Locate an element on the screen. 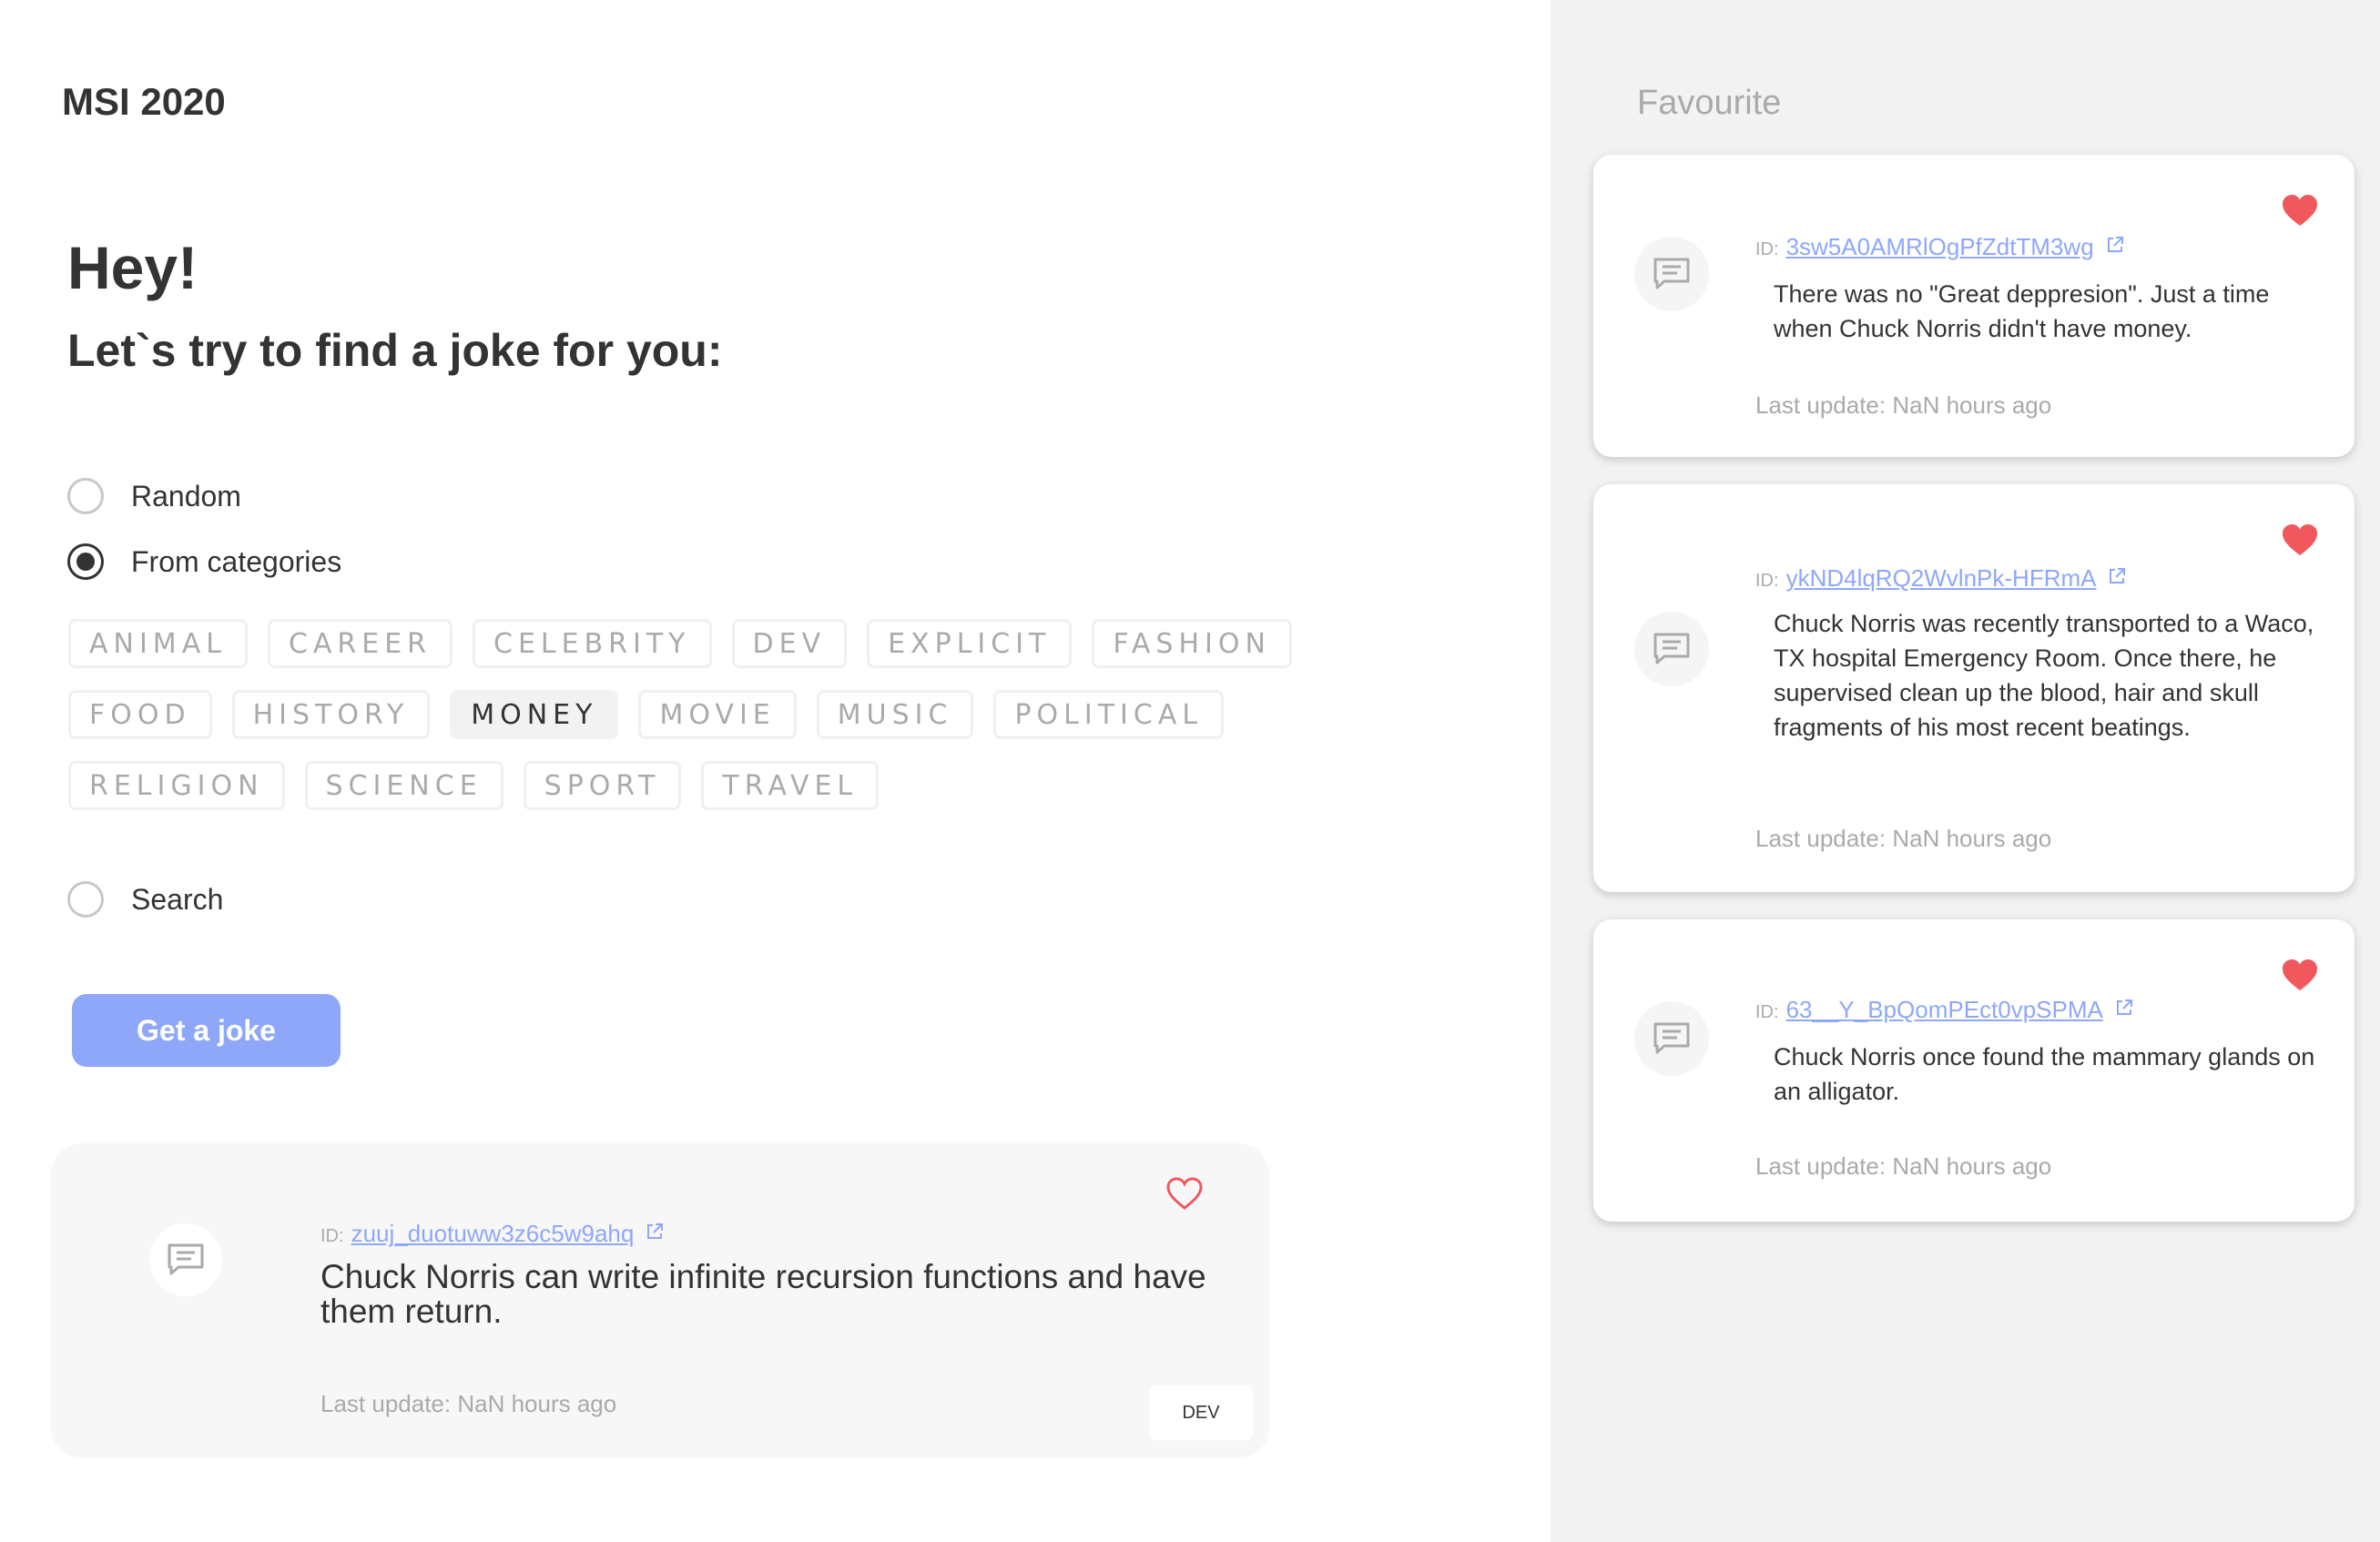 This screenshot has height=1542, width=2380. favourite-id-line: ID: ykND4lqRQ2WvlnPk-HFRmA is located at coordinates (1941, 578).